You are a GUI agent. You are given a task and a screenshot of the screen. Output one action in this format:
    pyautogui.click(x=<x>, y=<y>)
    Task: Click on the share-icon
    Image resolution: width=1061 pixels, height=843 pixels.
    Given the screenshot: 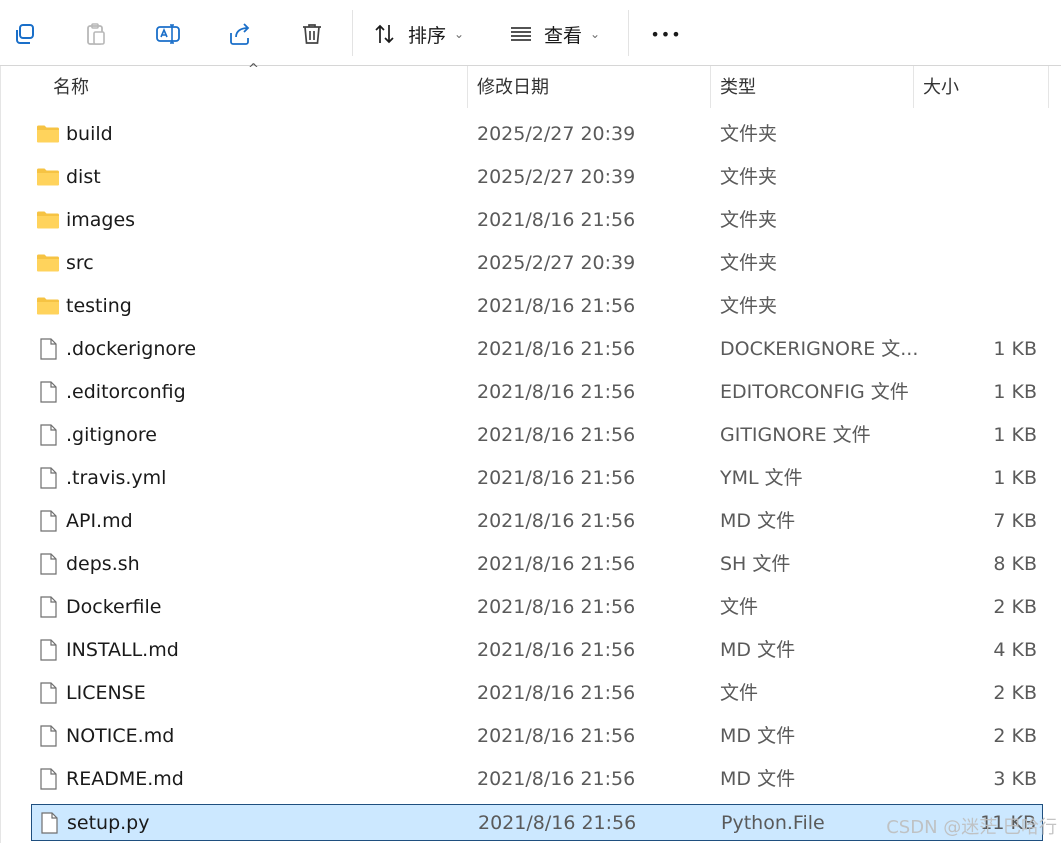 What is the action you would take?
    pyautogui.click(x=240, y=34)
    